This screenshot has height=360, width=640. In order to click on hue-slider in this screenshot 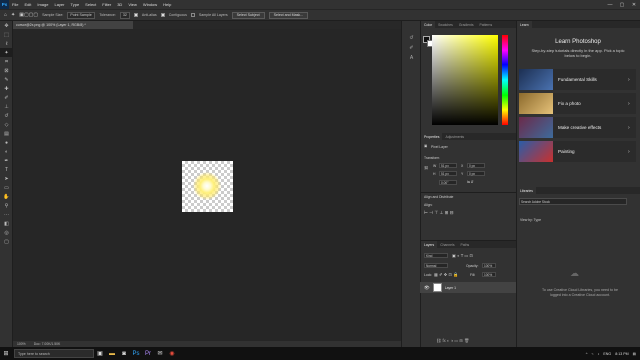, I will do `click(505, 80)`.